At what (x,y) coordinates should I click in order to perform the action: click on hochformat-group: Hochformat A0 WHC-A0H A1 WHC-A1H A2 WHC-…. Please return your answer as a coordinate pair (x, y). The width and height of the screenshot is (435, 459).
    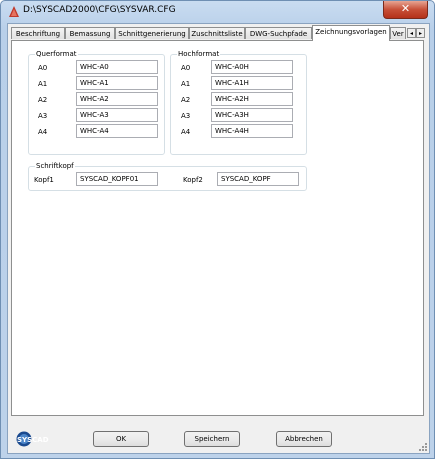
    Looking at the image, I should click on (238, 102).